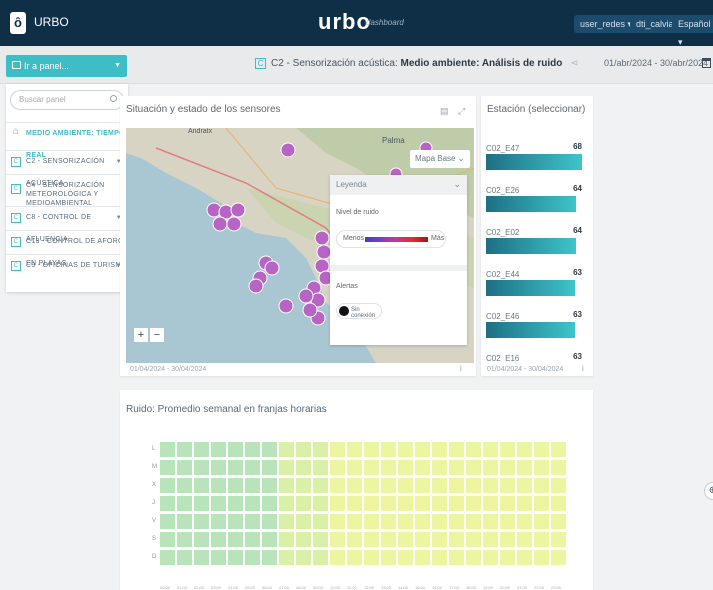 This screenshot has width=713, height=590. I want to click on expand-icon: ⤢, so click(461, 111).